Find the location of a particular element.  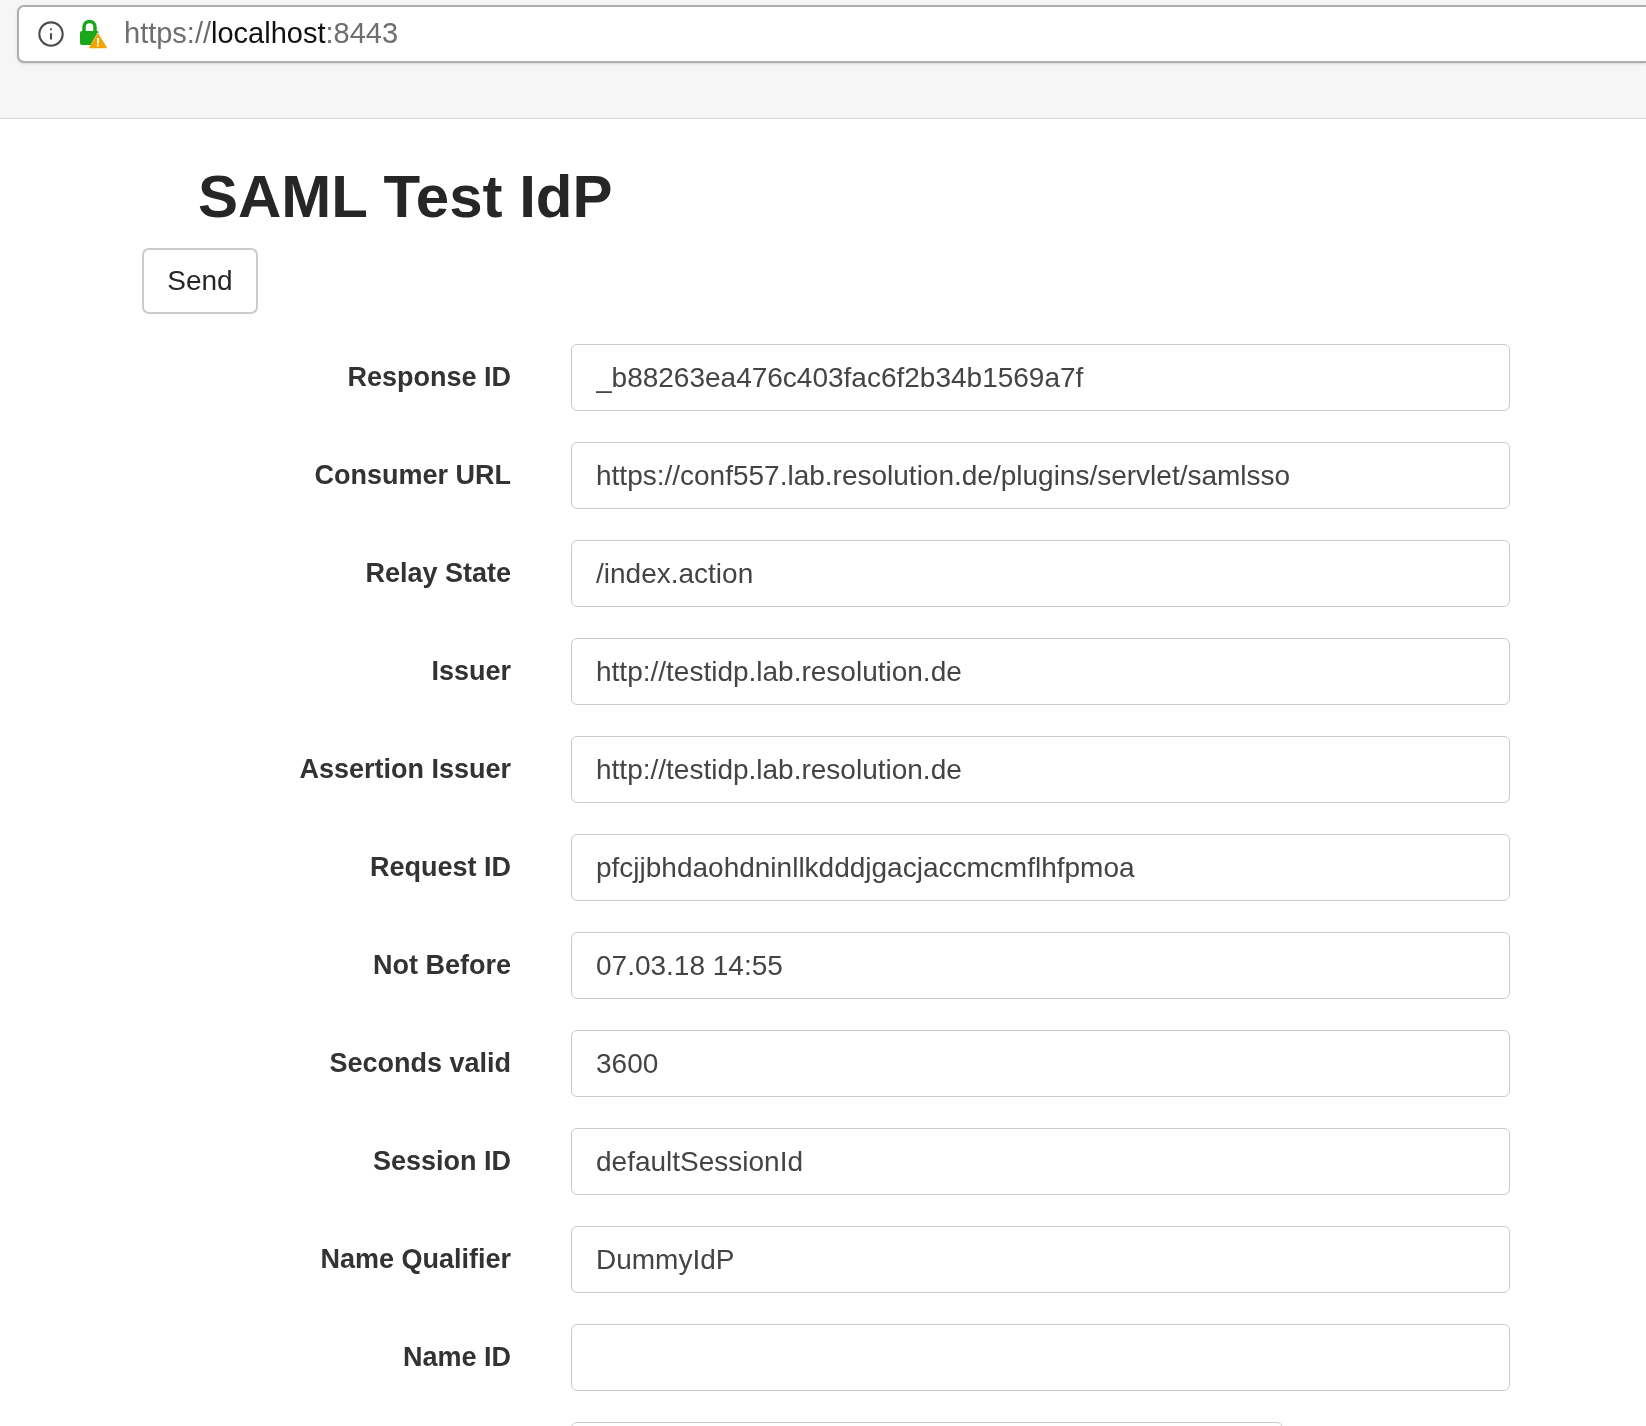

input-field: DummyIdP is located at coordinates (1040, 1259).